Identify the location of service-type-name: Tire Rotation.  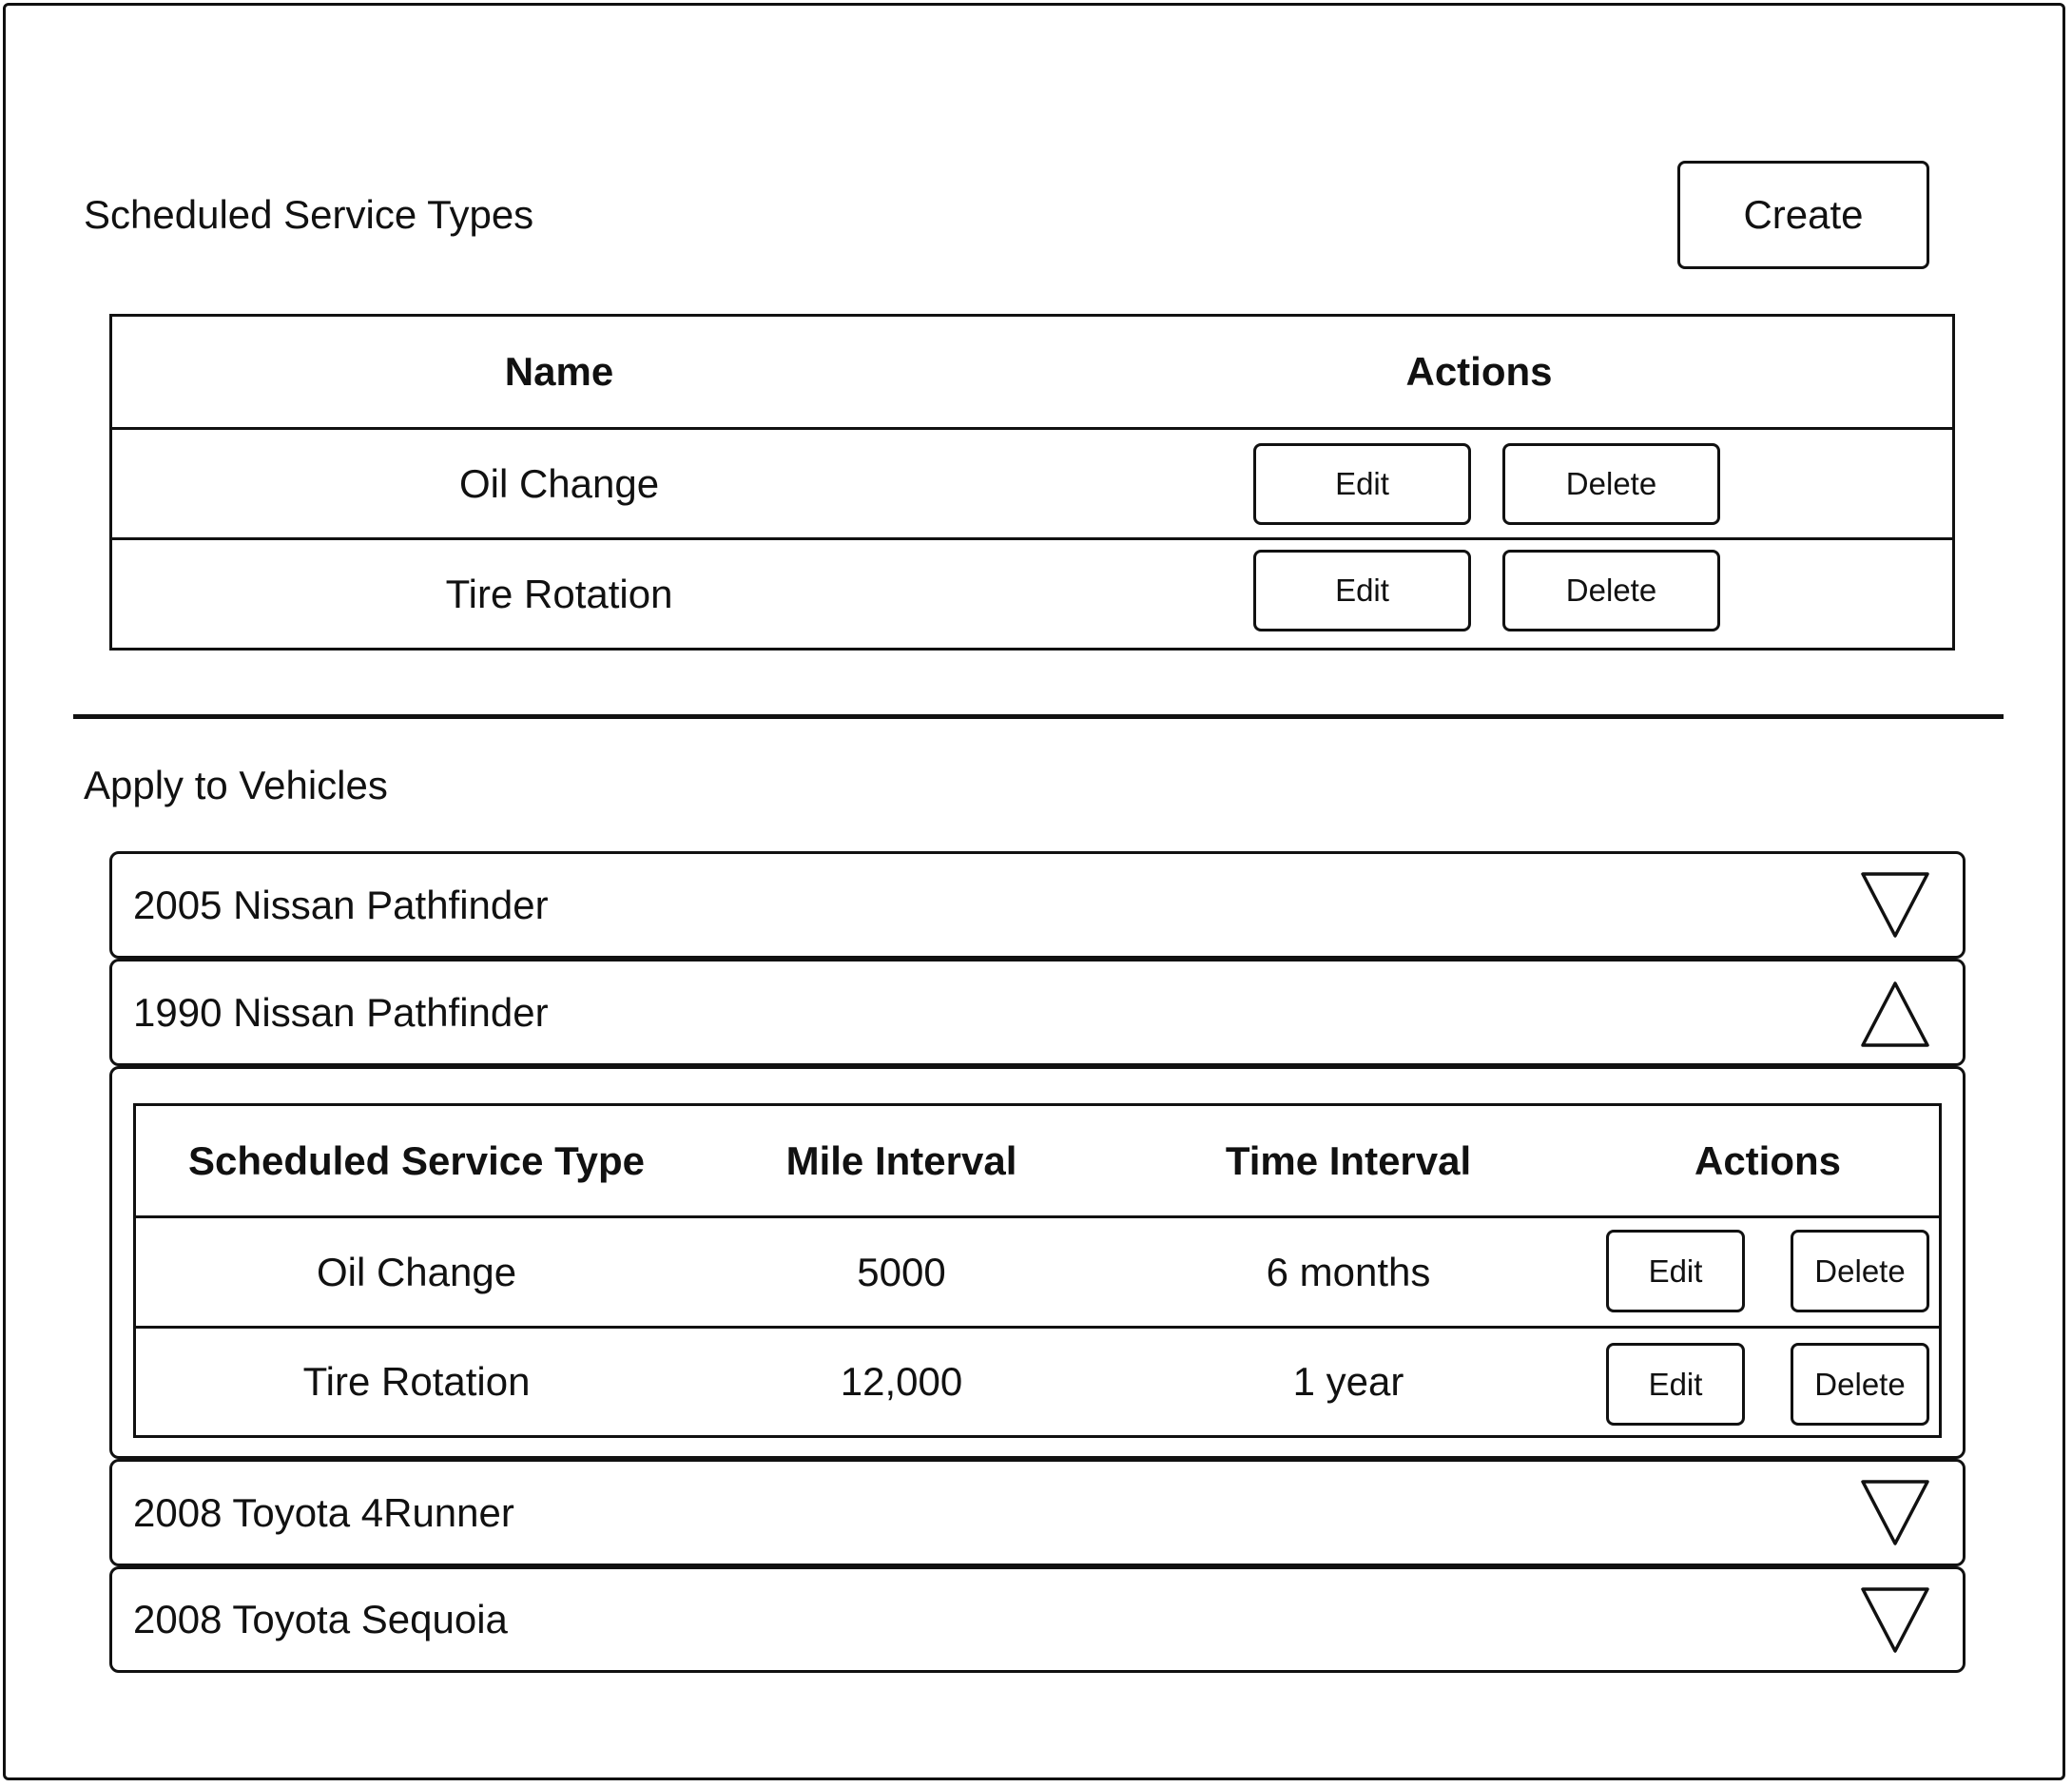
(559, 593).